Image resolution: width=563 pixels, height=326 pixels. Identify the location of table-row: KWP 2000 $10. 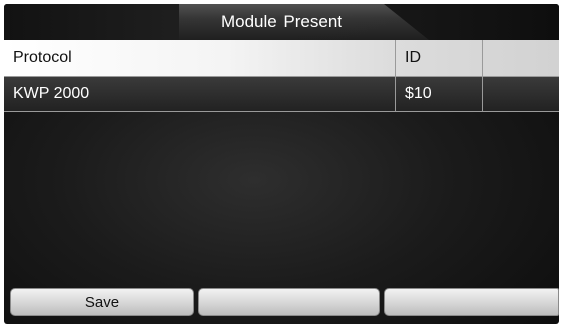
(281, 94).